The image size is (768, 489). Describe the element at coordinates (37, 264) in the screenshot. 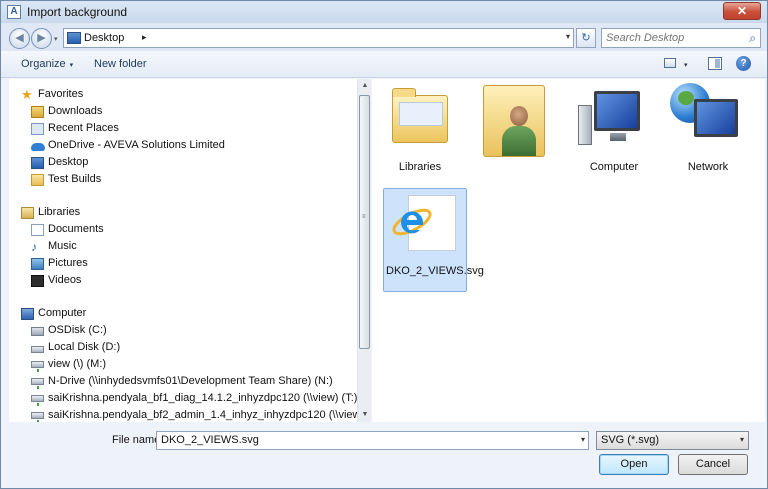

I see `pictures-icon` at that location.